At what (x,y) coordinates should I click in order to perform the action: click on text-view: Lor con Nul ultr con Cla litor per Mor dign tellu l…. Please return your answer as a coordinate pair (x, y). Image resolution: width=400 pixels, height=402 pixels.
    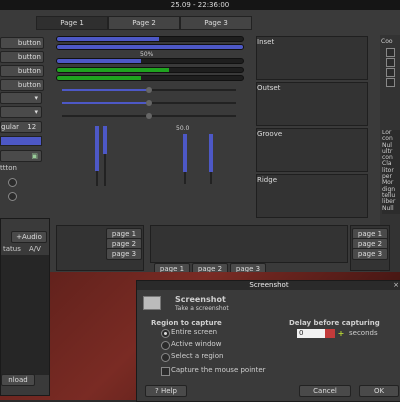
    Looking at the image, I should click on (391, 172).